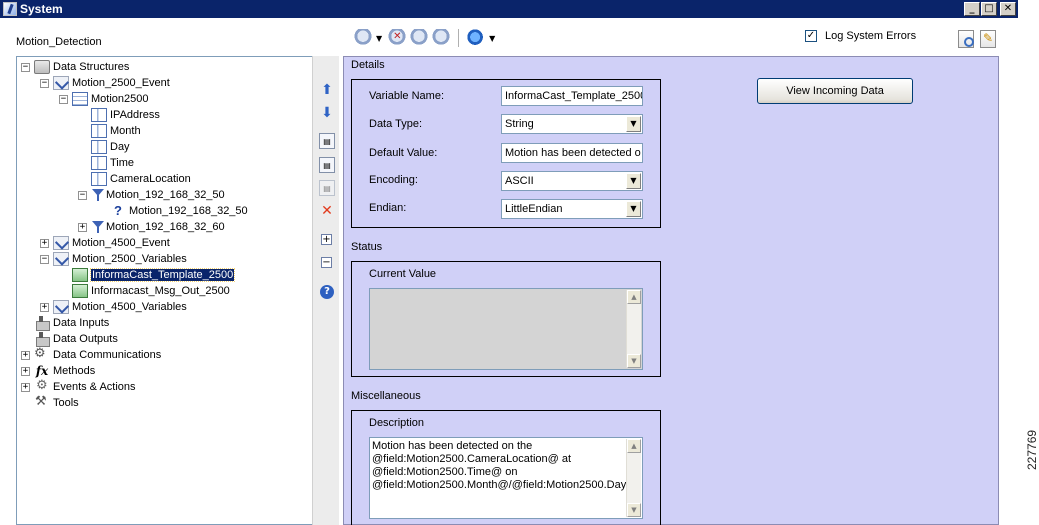 The height and width of the screenshot is (525, 1039). Describe the element at coordinates (147, 275) in the screenshot. I see `tree-item: InformaCast_Template_2500` at that location.